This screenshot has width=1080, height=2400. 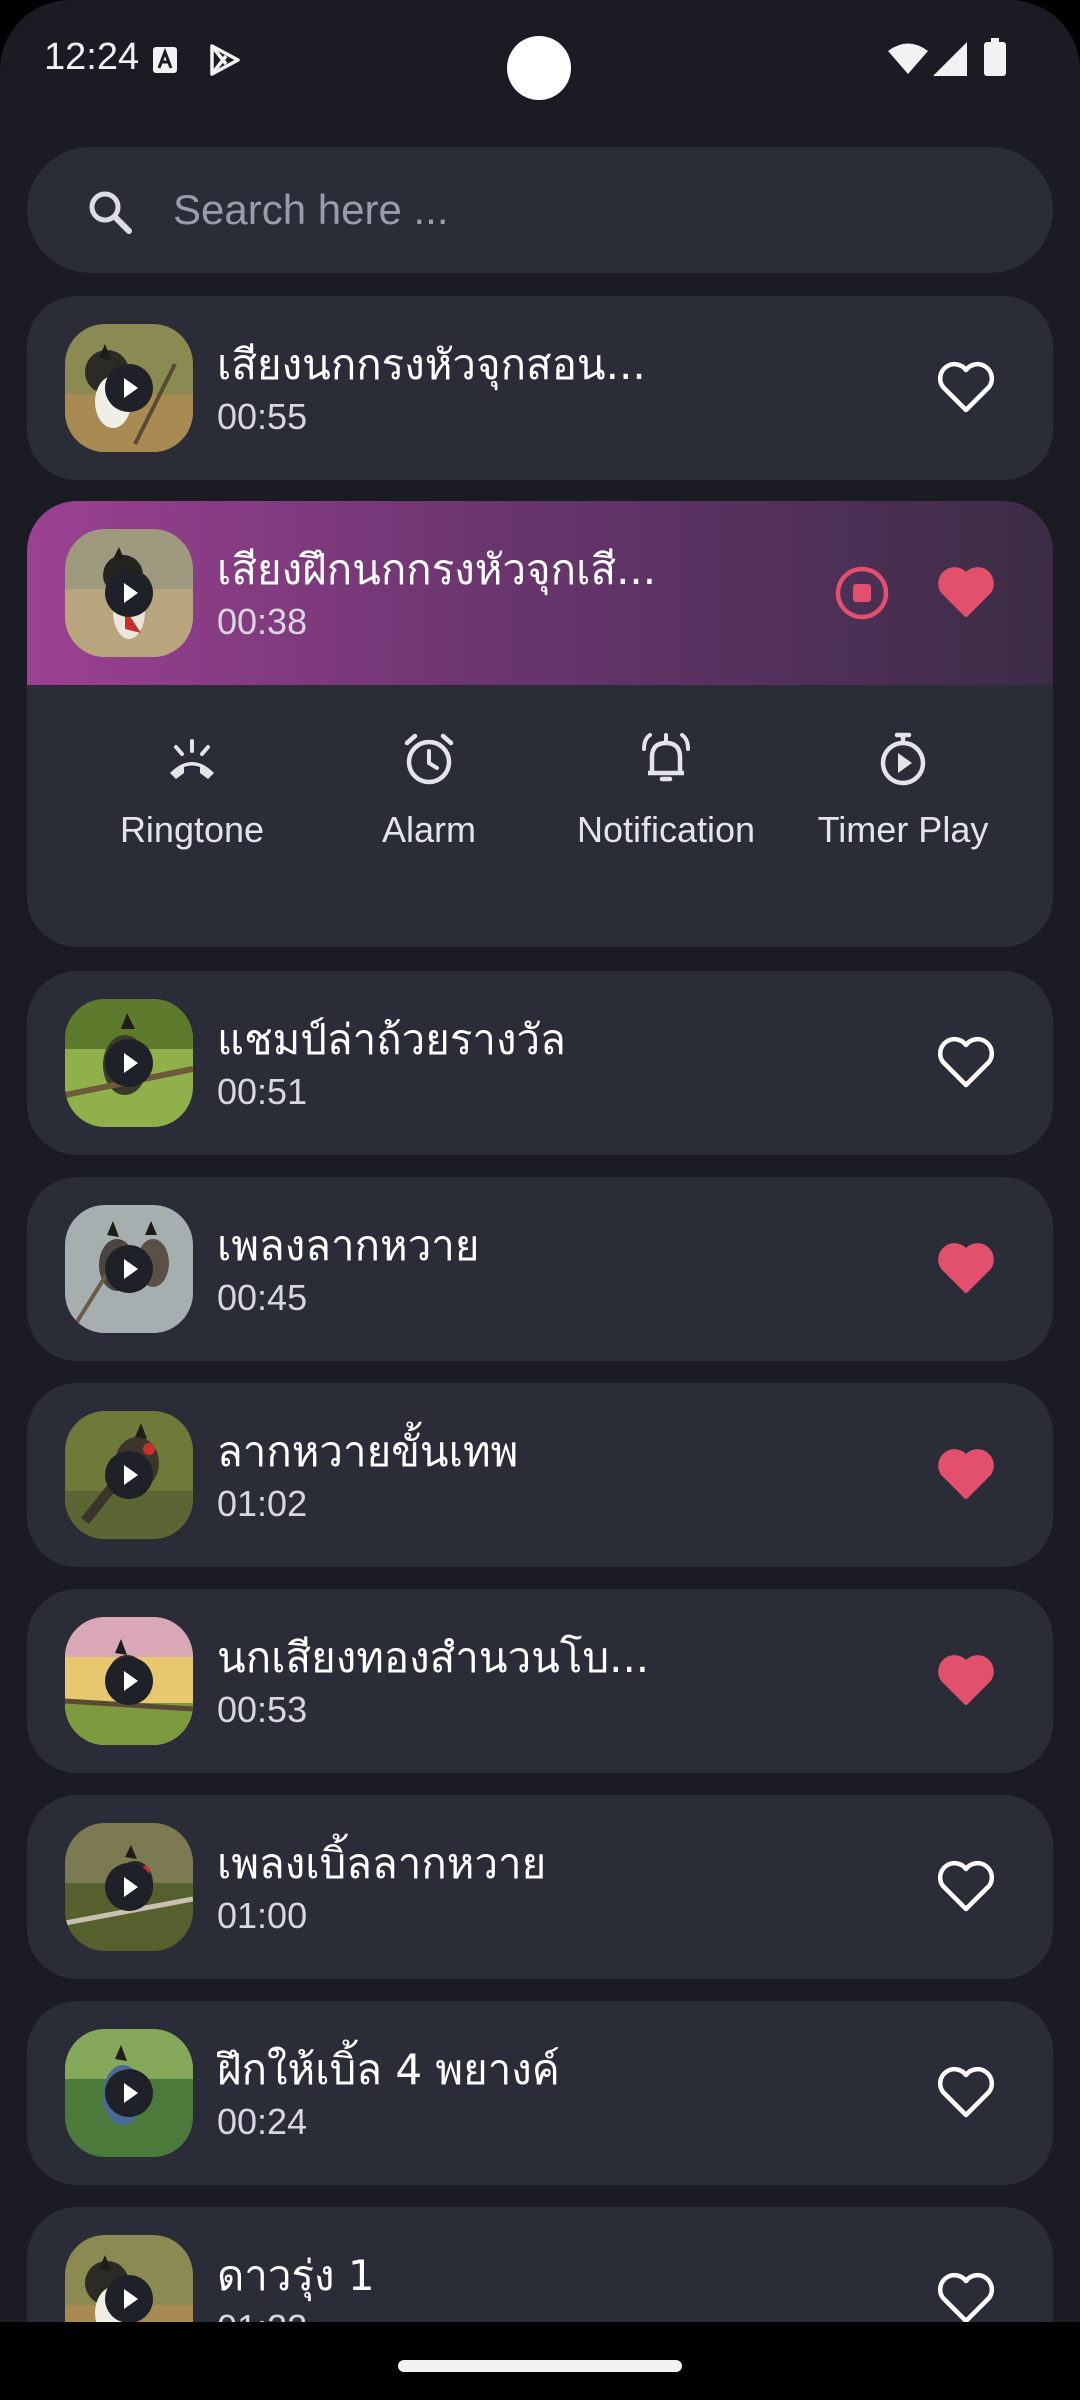 I want to click on sound-duration: 00:53, so click(x=262, y=1709).